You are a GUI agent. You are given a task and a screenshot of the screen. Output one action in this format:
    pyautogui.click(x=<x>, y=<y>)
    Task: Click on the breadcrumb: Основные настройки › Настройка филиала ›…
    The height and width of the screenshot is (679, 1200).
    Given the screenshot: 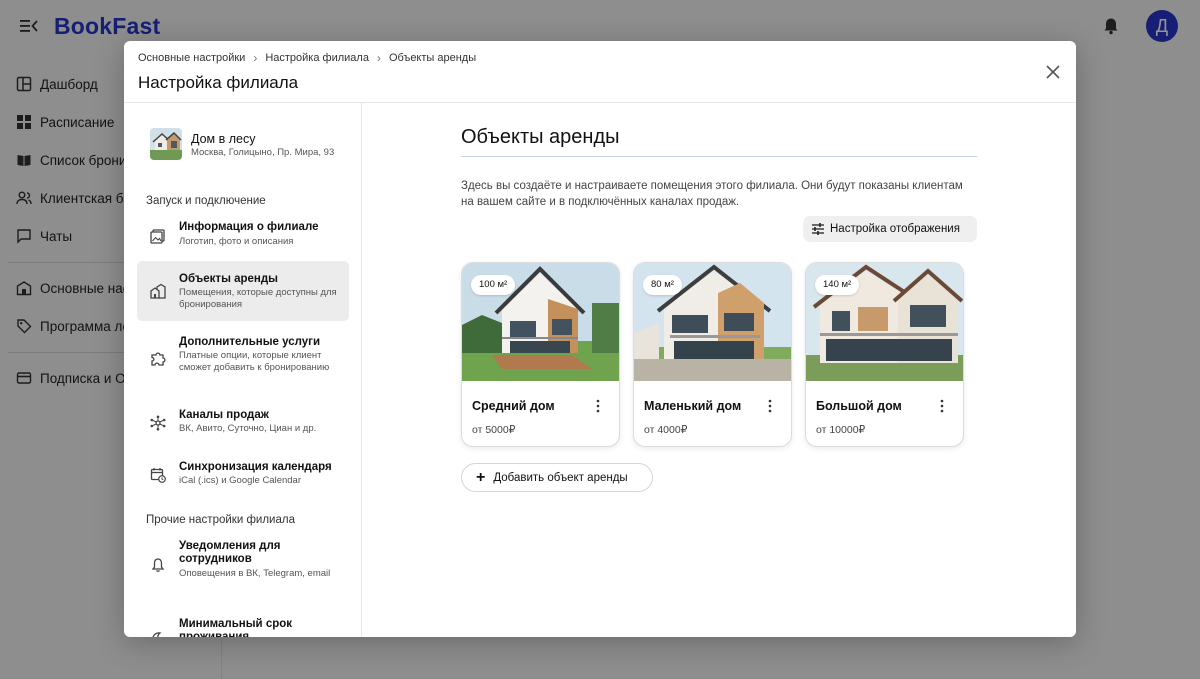 What is the action you would take?
    pyautogui.click(x=307, y=58)
    